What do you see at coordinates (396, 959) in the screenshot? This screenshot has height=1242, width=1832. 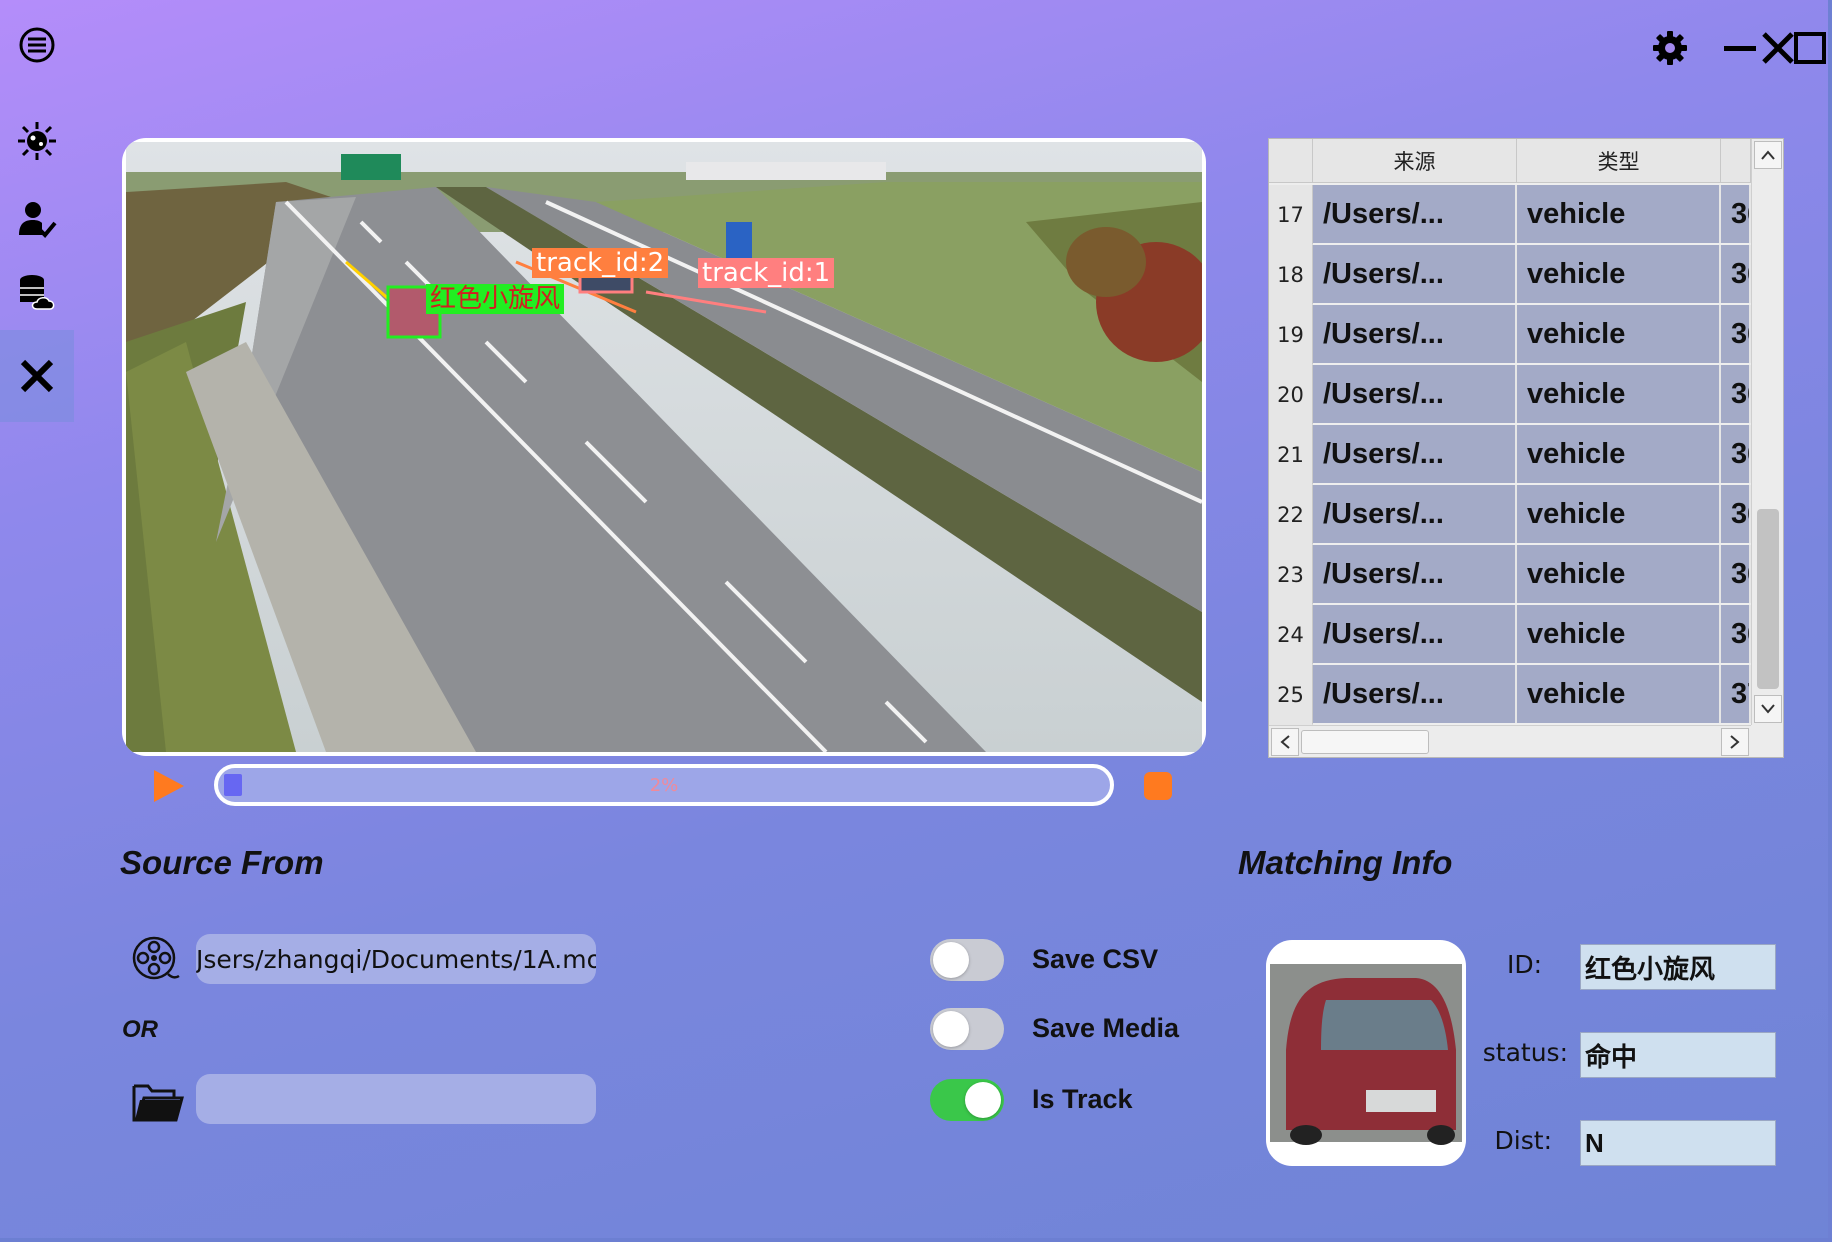 I see `video-path-input: Jsers/zhangqi/Documents/1A.mov` at bounding box center [396, 959].